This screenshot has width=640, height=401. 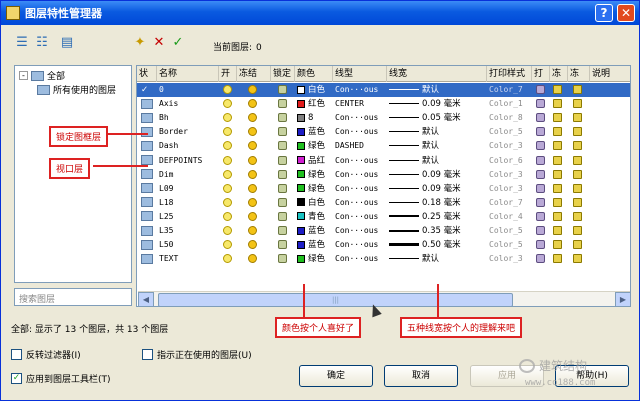 What do you see at coordinates (510, 118) in the screenshot?
I see `plot-style: Color_8` at bounding box center [510, 118].